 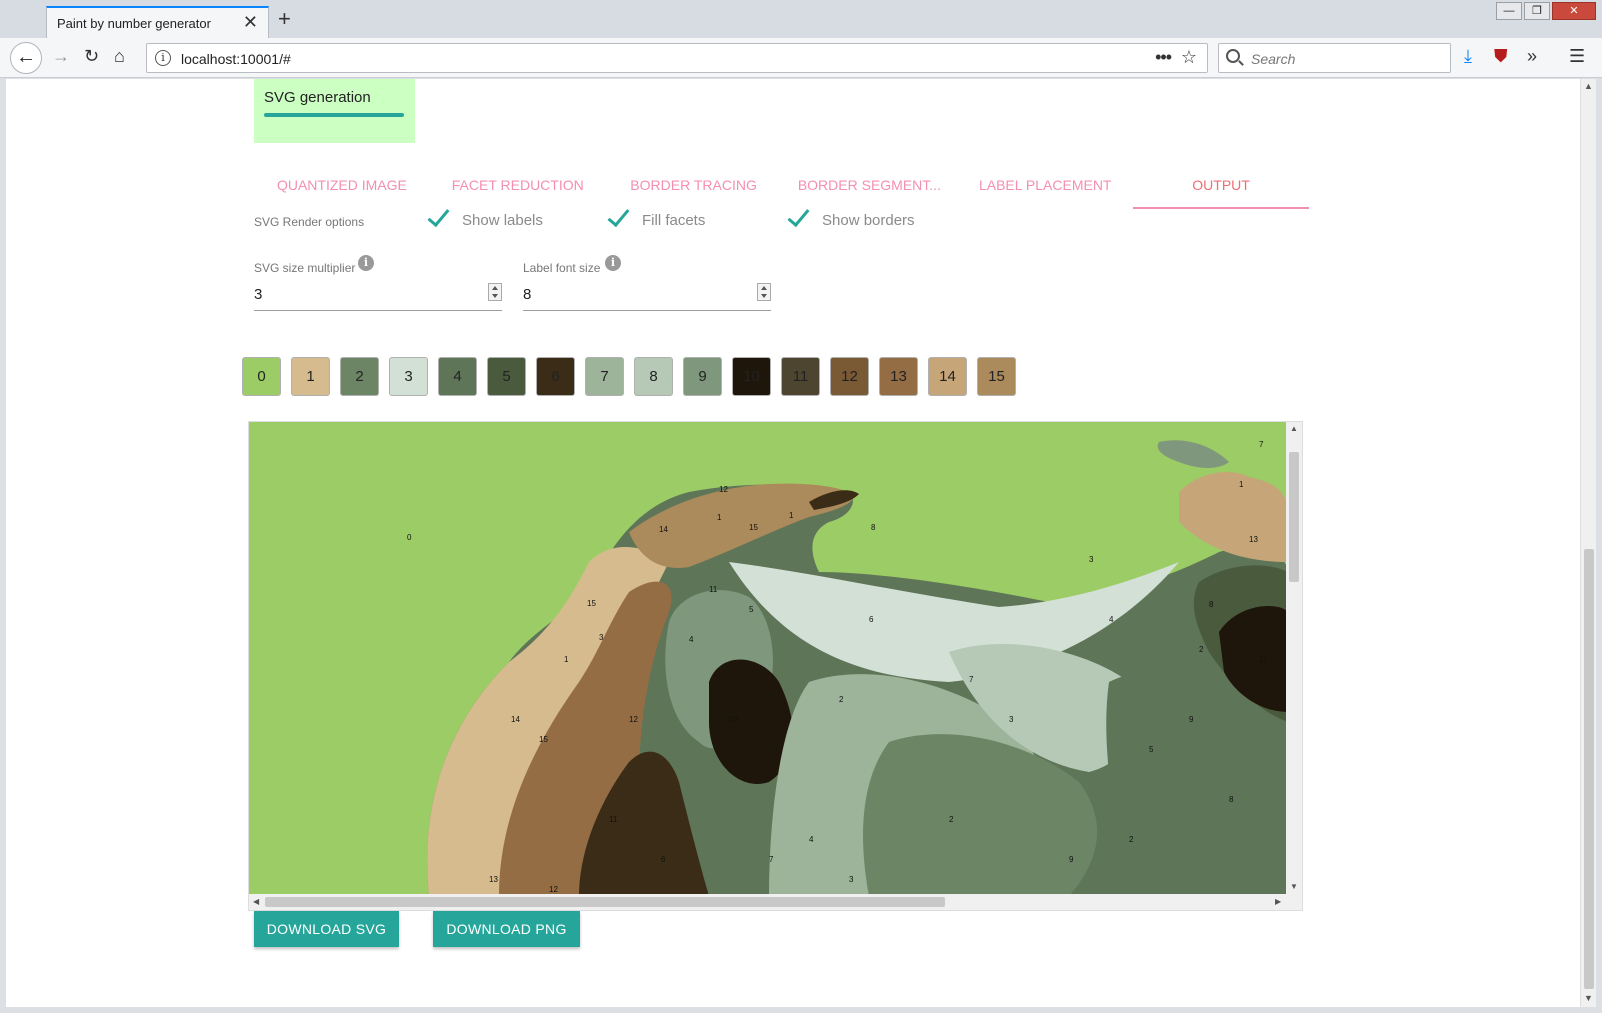 I want to click on page-scrollbar: ▲ ▼, so click(x=1588, y=543).